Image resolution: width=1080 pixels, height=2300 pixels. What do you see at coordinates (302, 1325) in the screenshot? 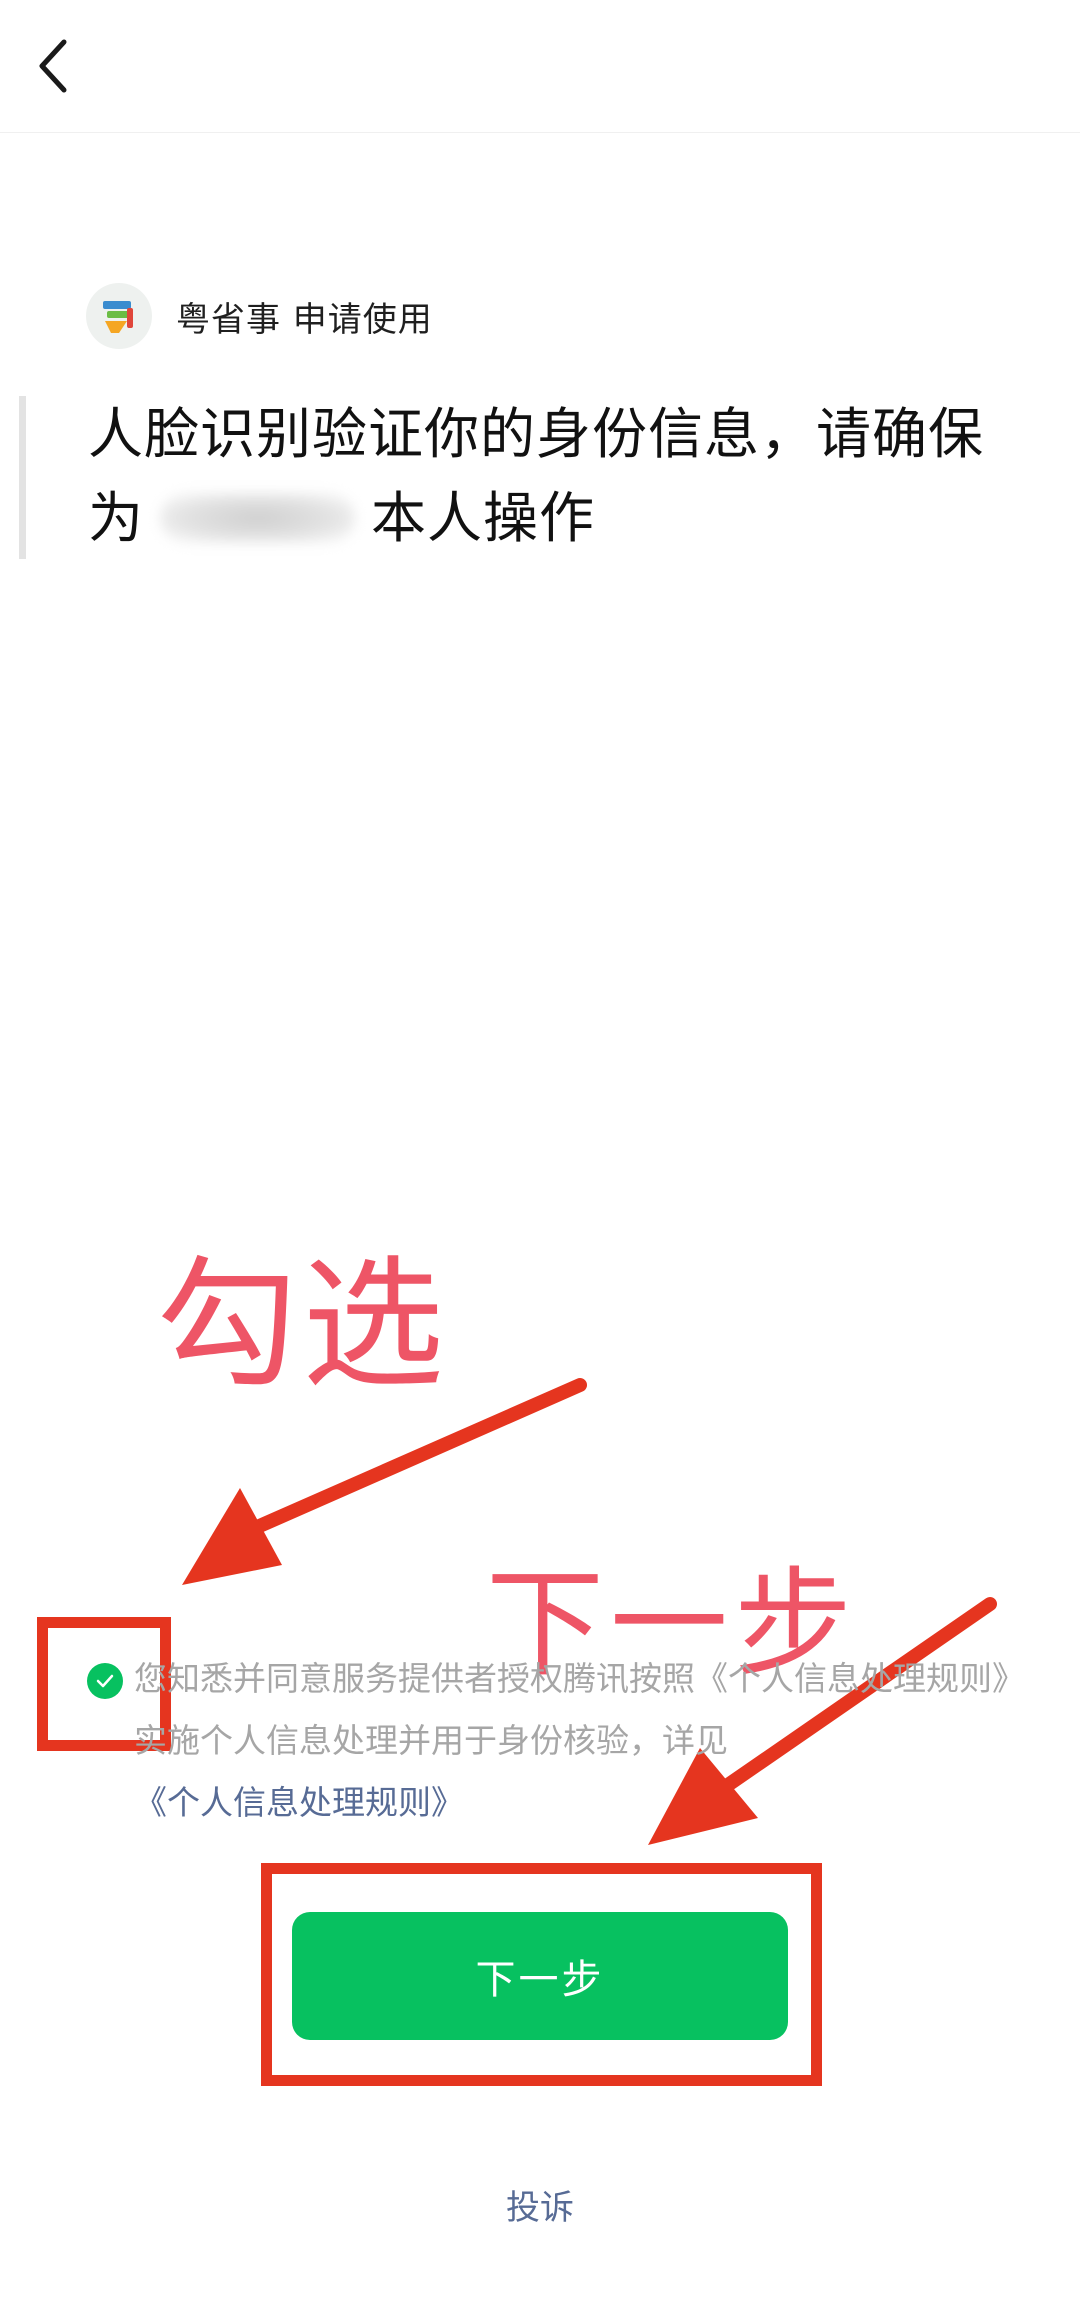
I see `annotation-checkbox-hint: 勾选` at bounding box center [302, 1325].